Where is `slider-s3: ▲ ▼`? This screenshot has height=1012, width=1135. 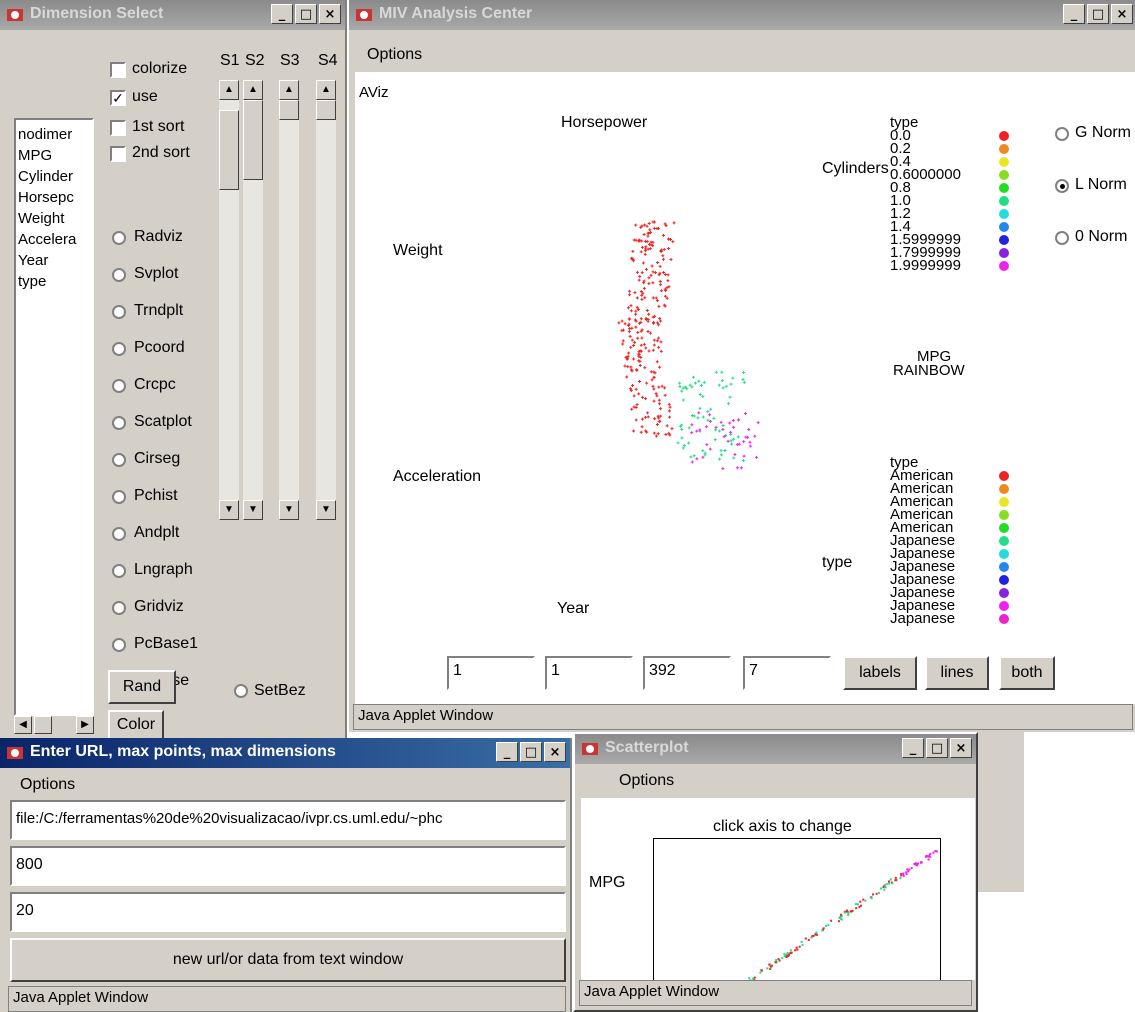 slider-s3: ▲ ▼ is located at coordinates (289, 300).